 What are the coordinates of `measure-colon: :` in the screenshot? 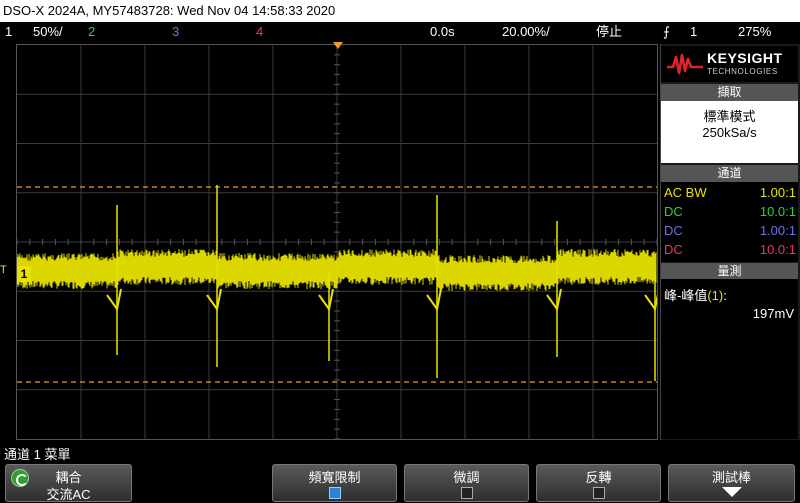 It's located at (725, 295).